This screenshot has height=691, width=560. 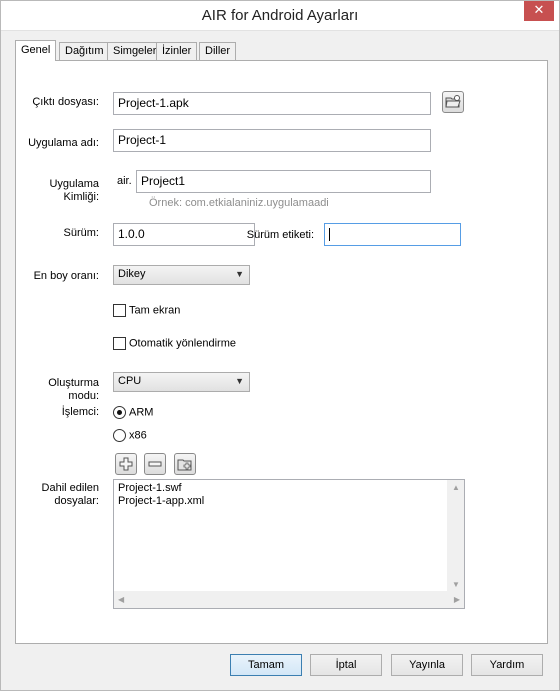 I want to click on folder-open-icon, so click(x=453, y=101).